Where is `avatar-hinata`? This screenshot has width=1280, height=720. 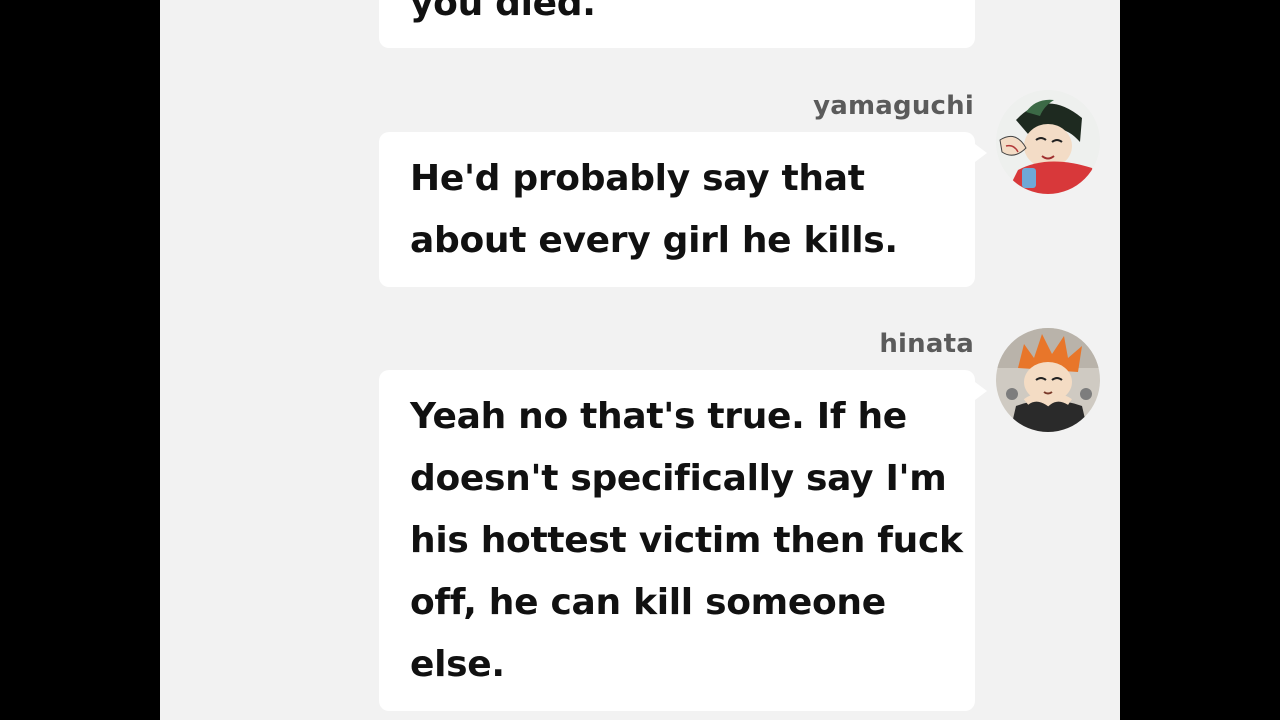 avatar-hinata is located at coordinates (1048, 380).